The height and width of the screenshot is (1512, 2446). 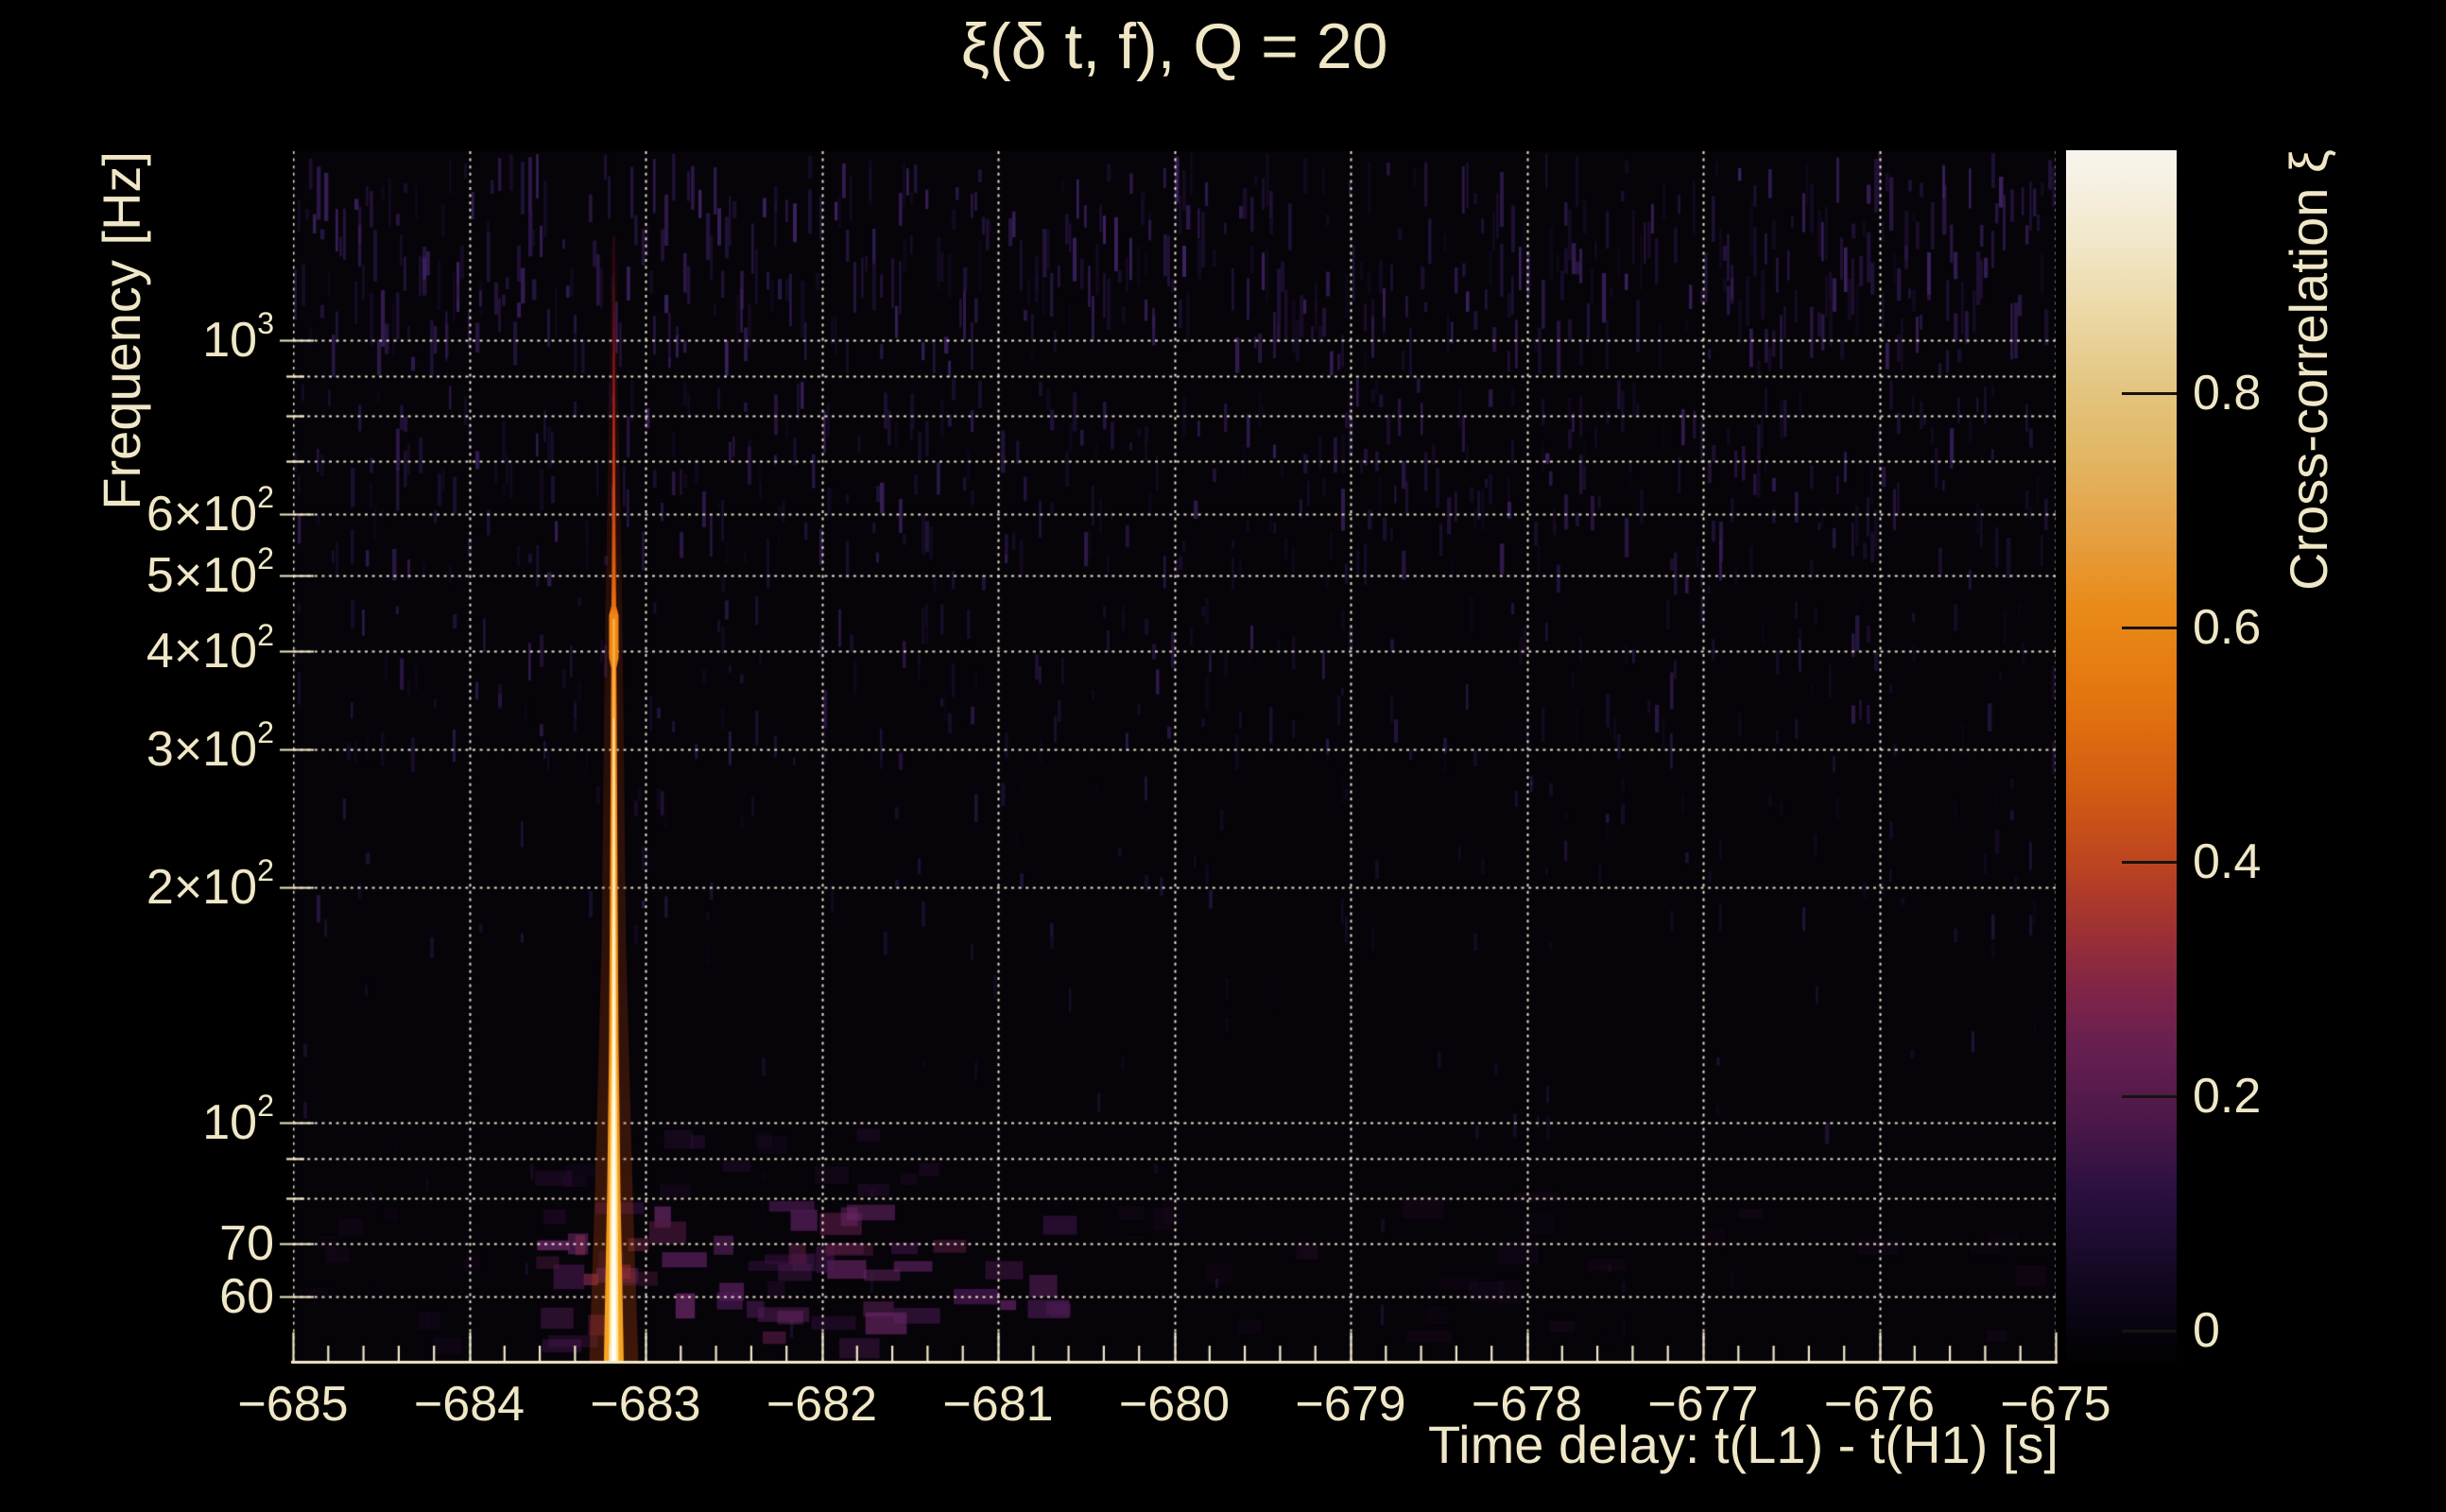 What do you see at coordinates (2227, 627) in the screenshot?
I see `colorbar-tick-label: 0.6` at bounding box center [2227, 627].